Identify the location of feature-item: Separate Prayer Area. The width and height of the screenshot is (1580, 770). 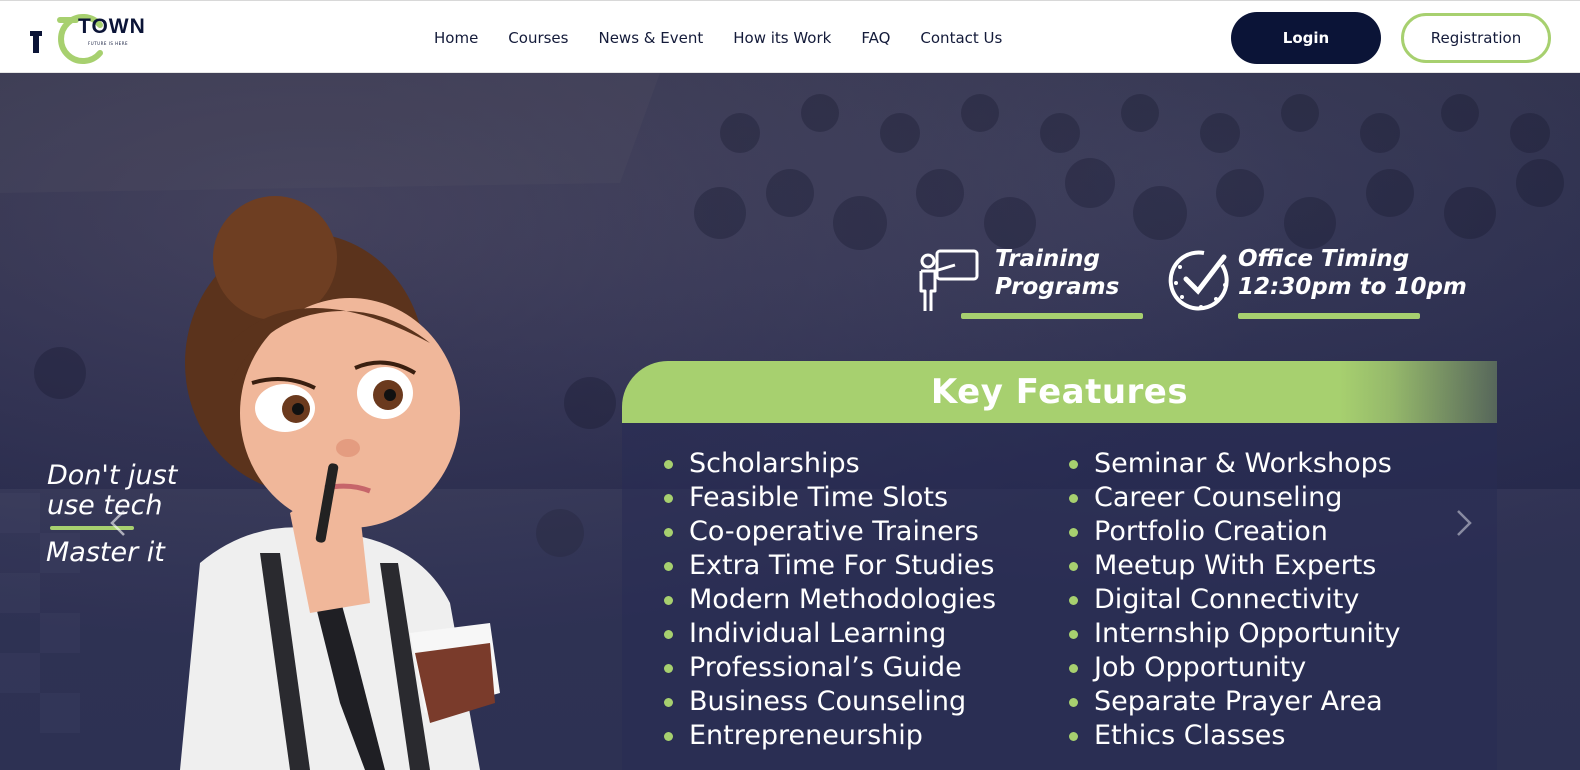
(1234, 702).